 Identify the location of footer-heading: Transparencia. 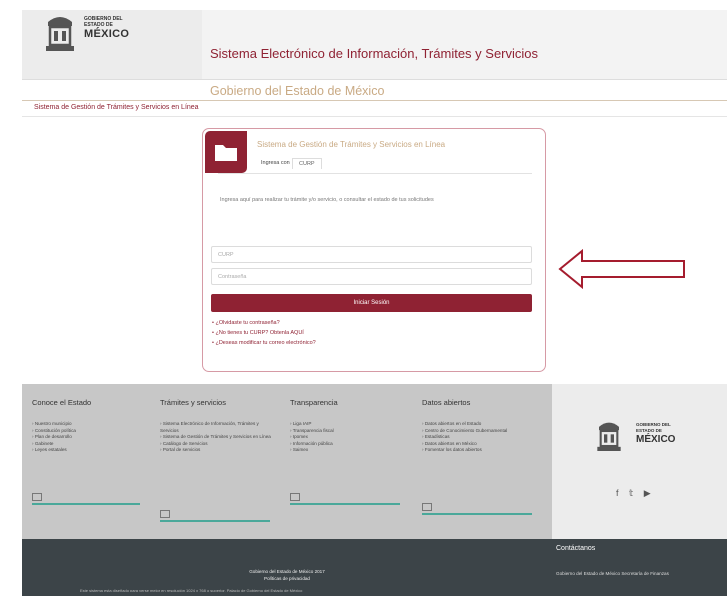
(314, 402).